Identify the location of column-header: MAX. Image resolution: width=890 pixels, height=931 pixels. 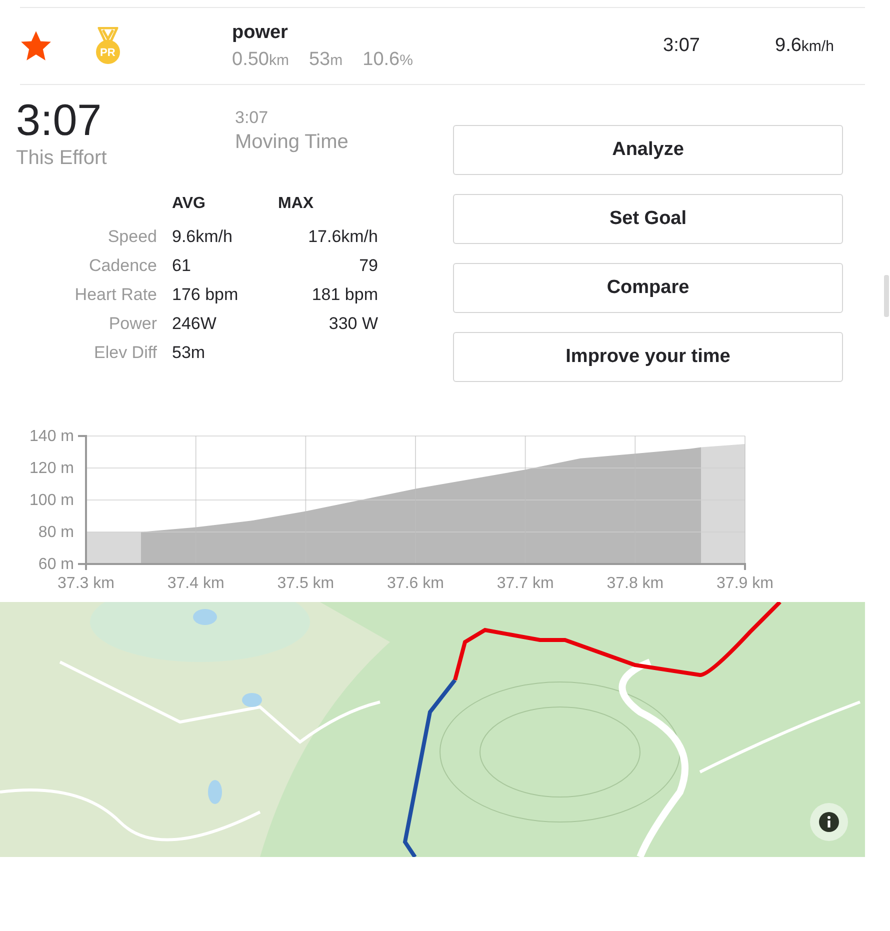
(296, 204).